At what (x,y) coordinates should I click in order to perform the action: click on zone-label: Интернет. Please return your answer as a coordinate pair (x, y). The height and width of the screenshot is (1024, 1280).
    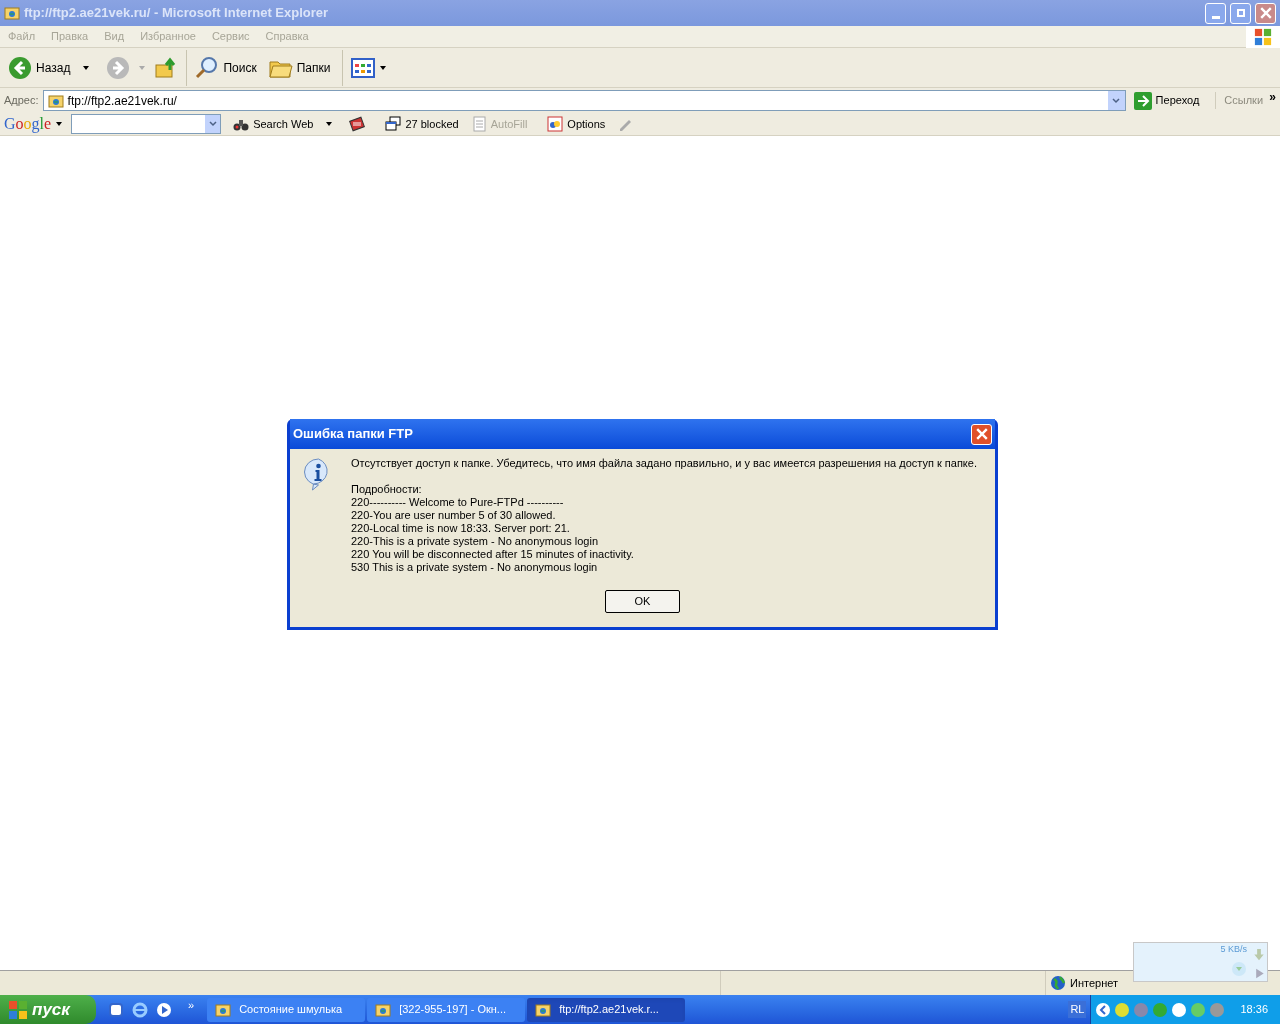
    Looking at the image, I should click on (1094, 983).